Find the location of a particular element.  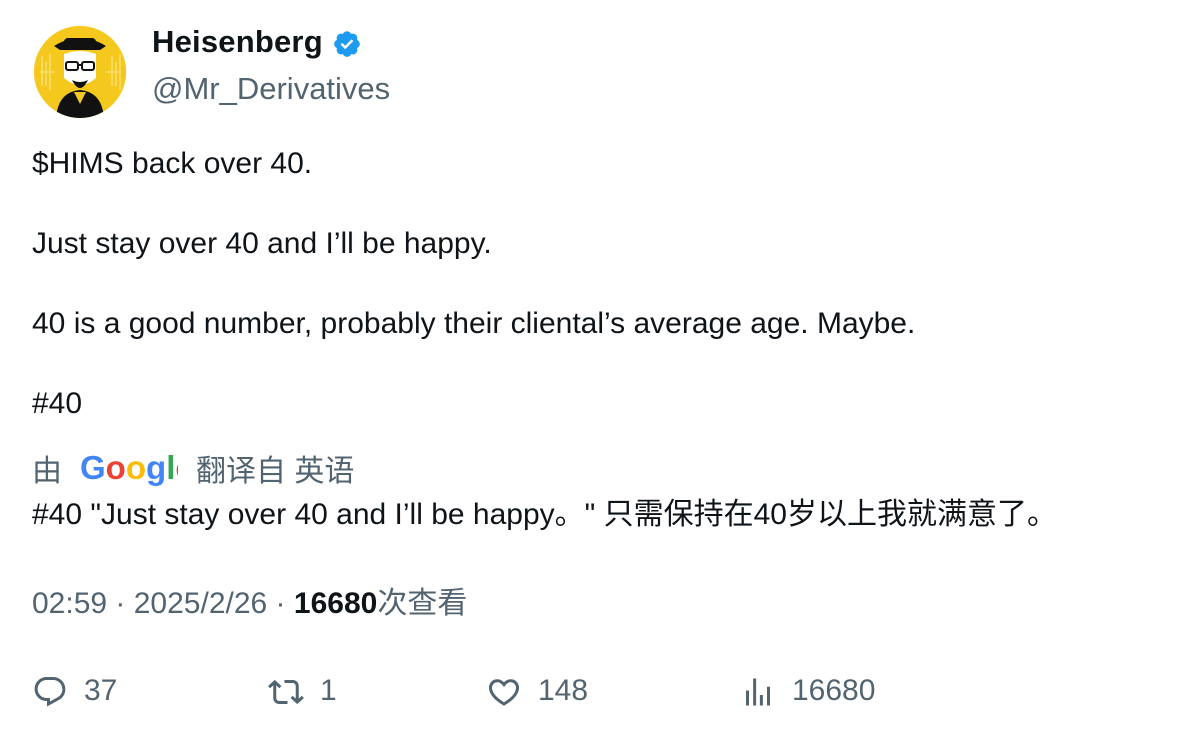

views-button: 16680 is located at coordinates (807, 692).